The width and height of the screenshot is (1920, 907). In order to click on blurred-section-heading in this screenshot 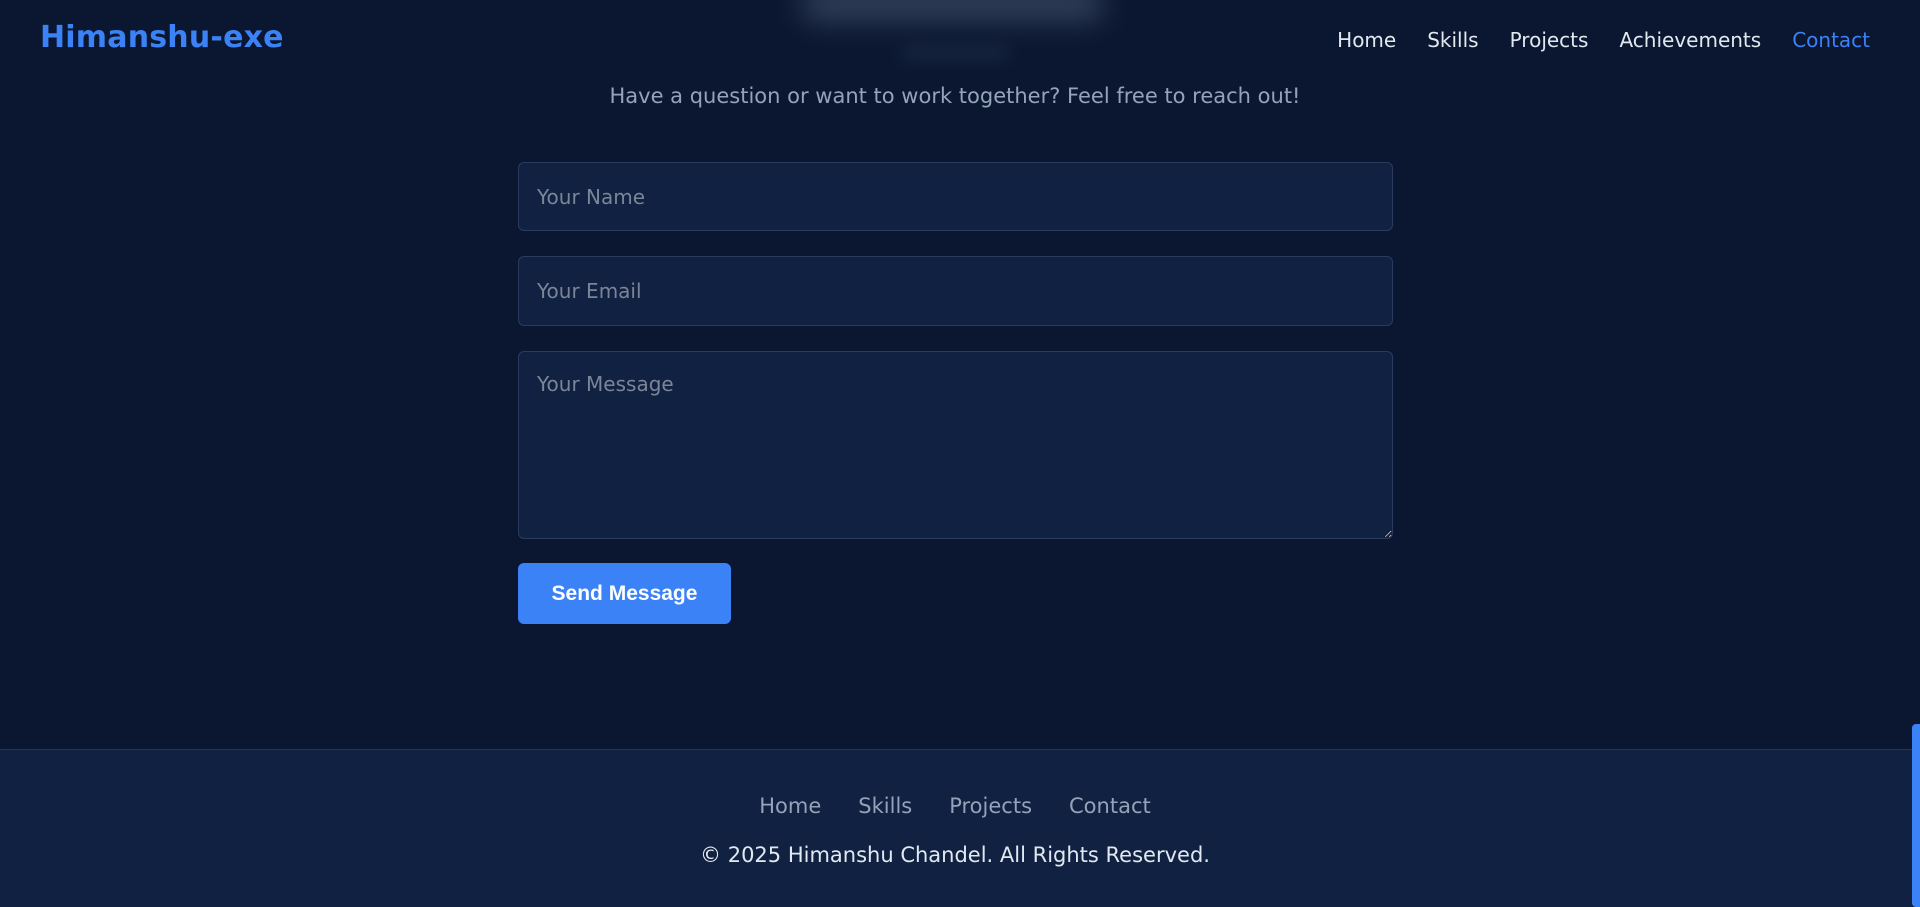, I will do `click(952, 11)`.